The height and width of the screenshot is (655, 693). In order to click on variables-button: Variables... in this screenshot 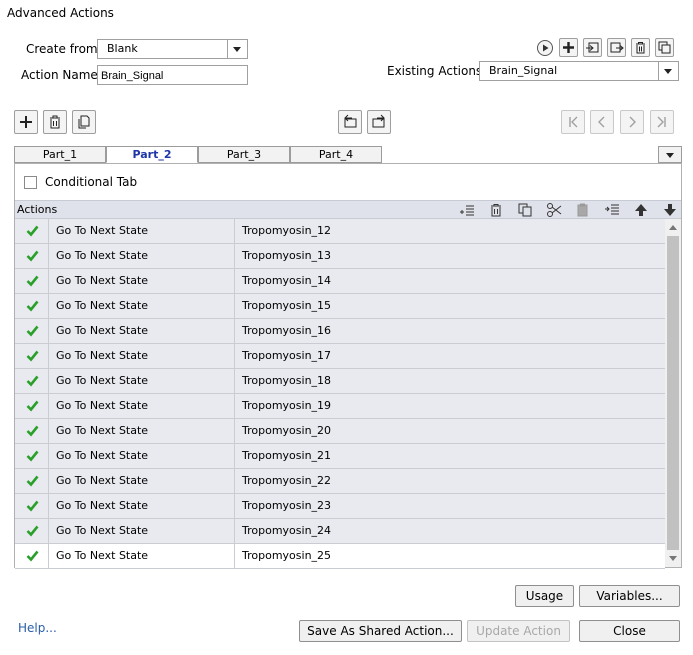, I will do `click(629, 596)`.